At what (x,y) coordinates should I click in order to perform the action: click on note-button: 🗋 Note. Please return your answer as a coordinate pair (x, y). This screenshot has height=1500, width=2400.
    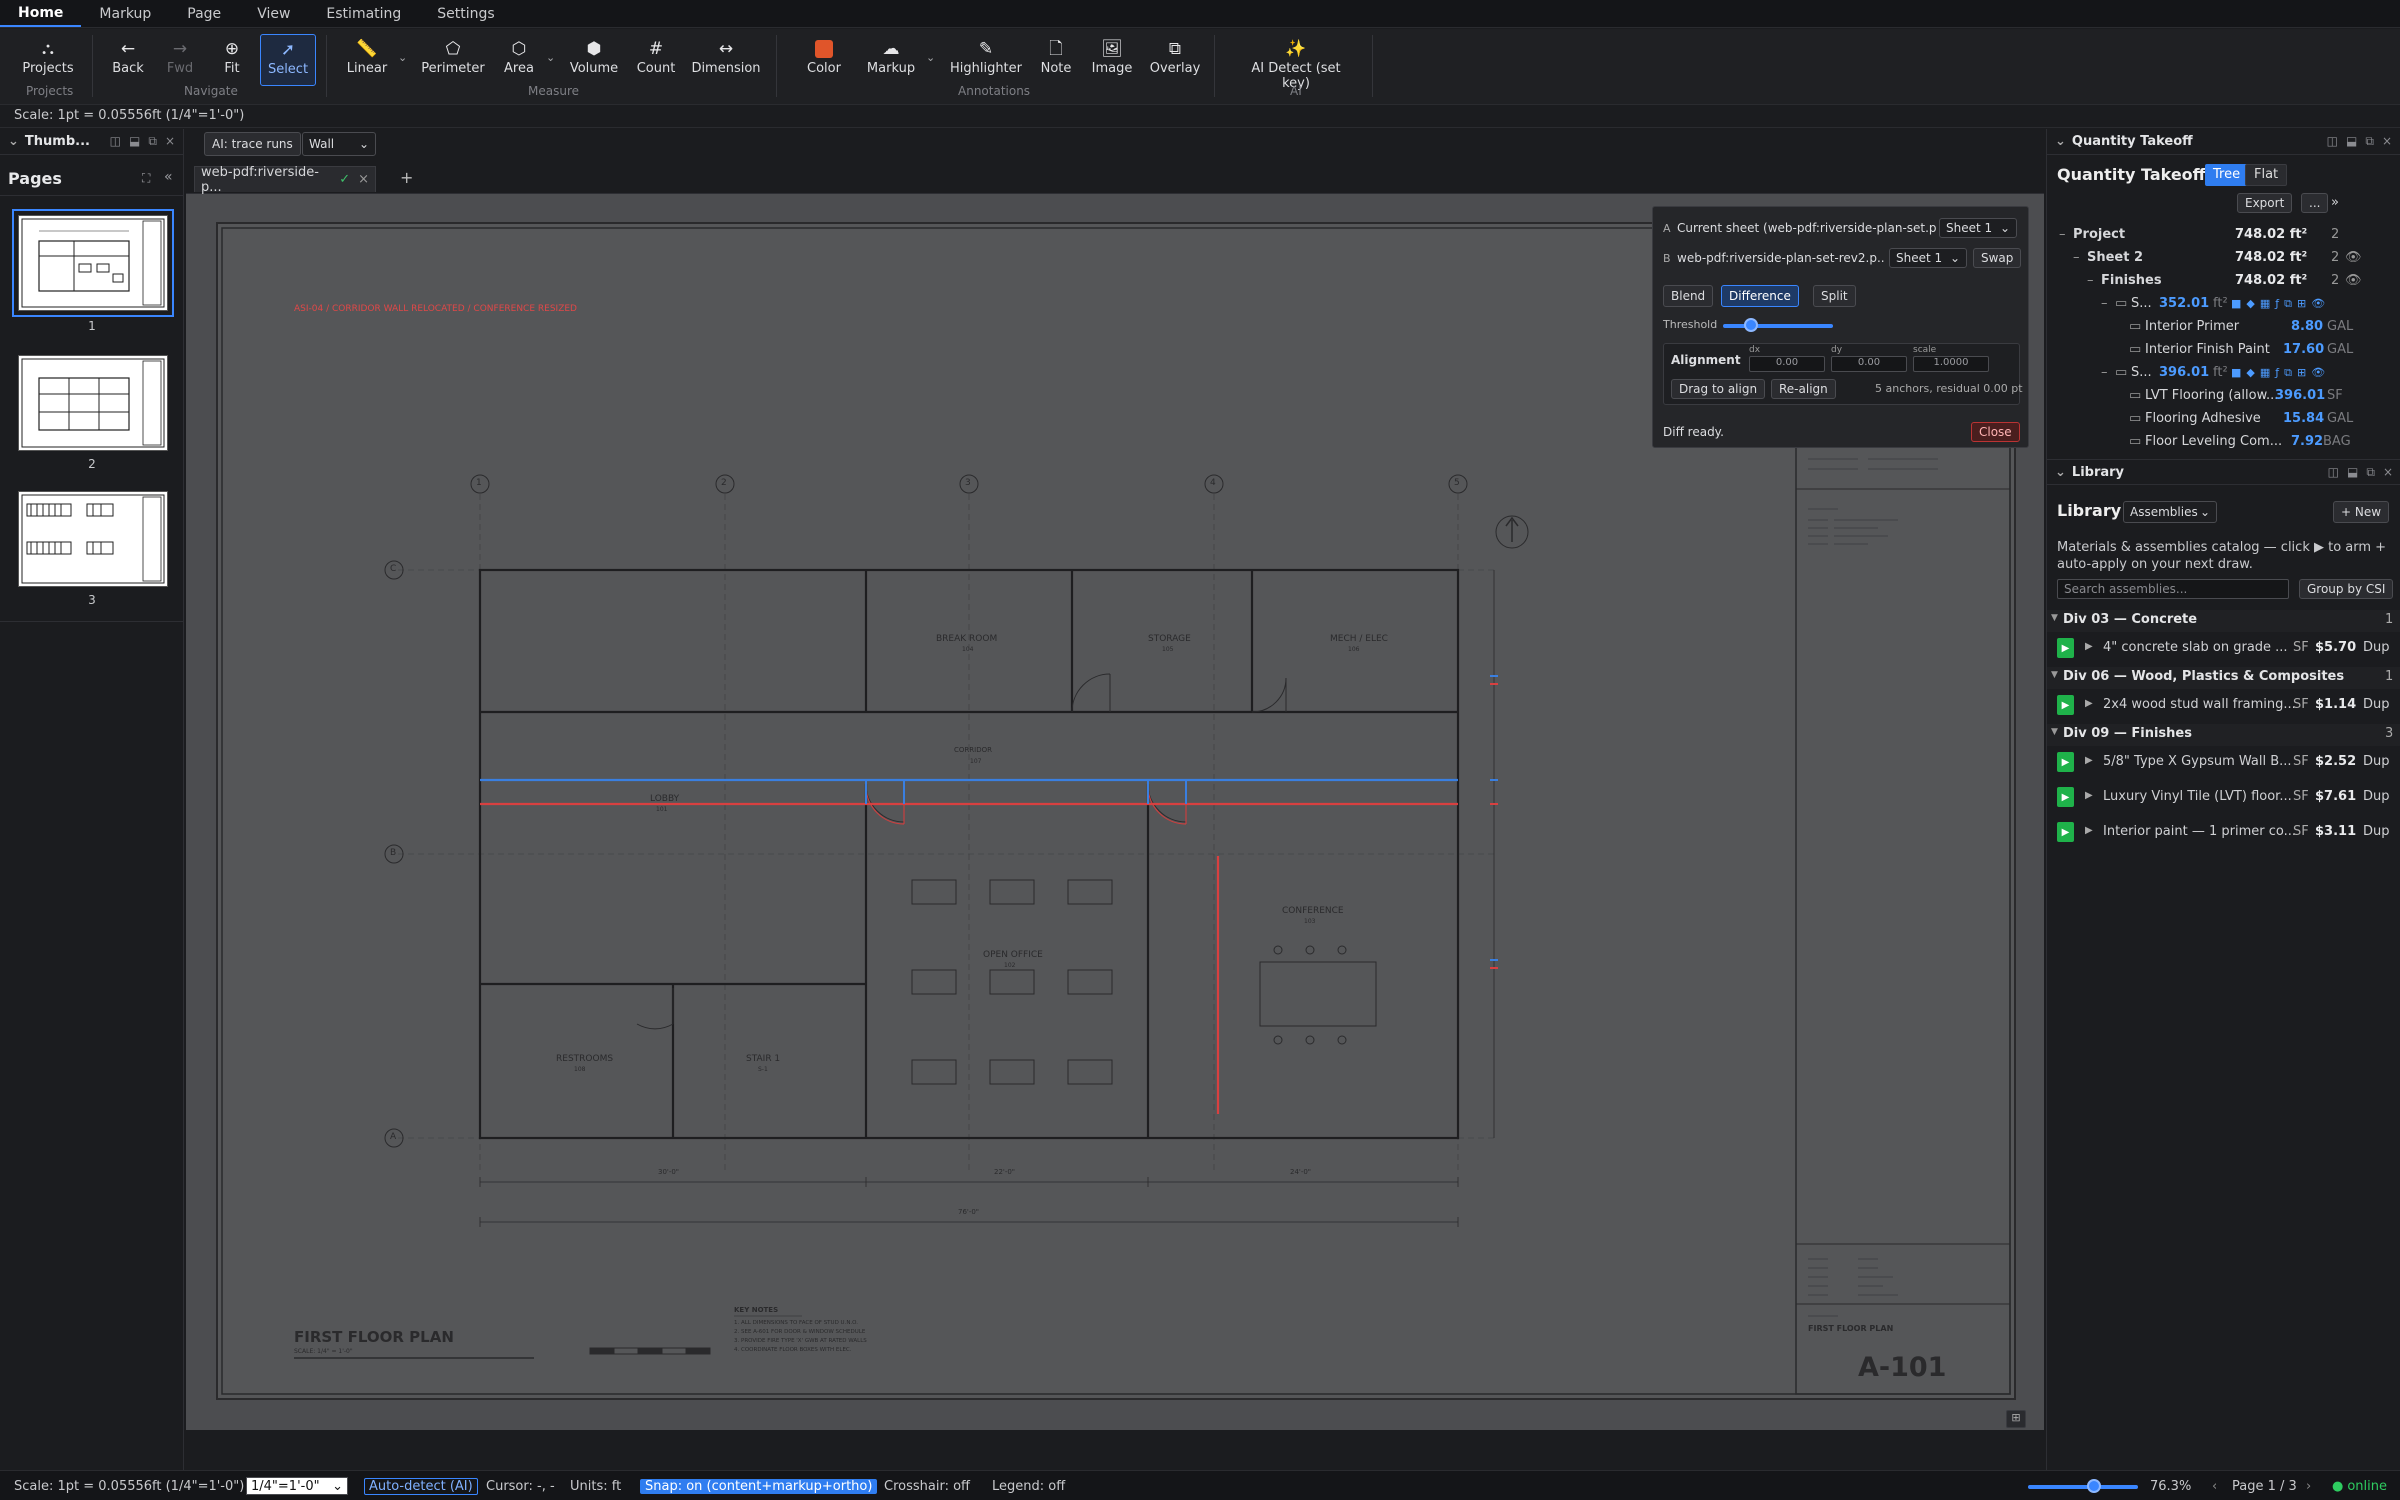
    Looking at the image, I should click on (1056, 60).